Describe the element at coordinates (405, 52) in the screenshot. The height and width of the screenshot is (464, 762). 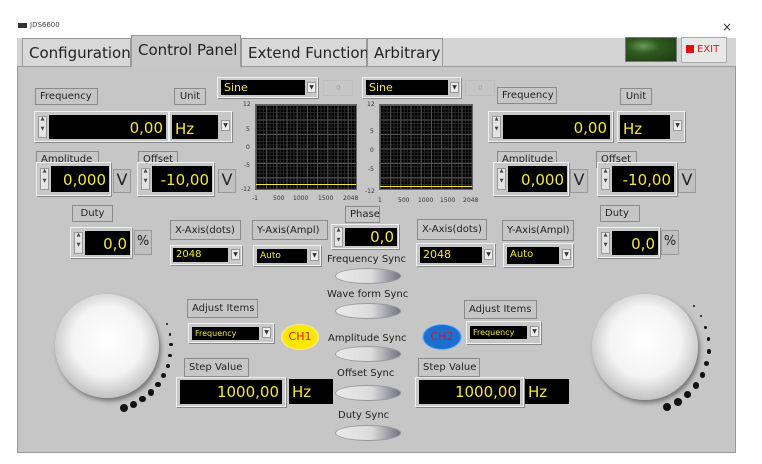
I see `tab-arbitrary: Arbitrary` at that location.